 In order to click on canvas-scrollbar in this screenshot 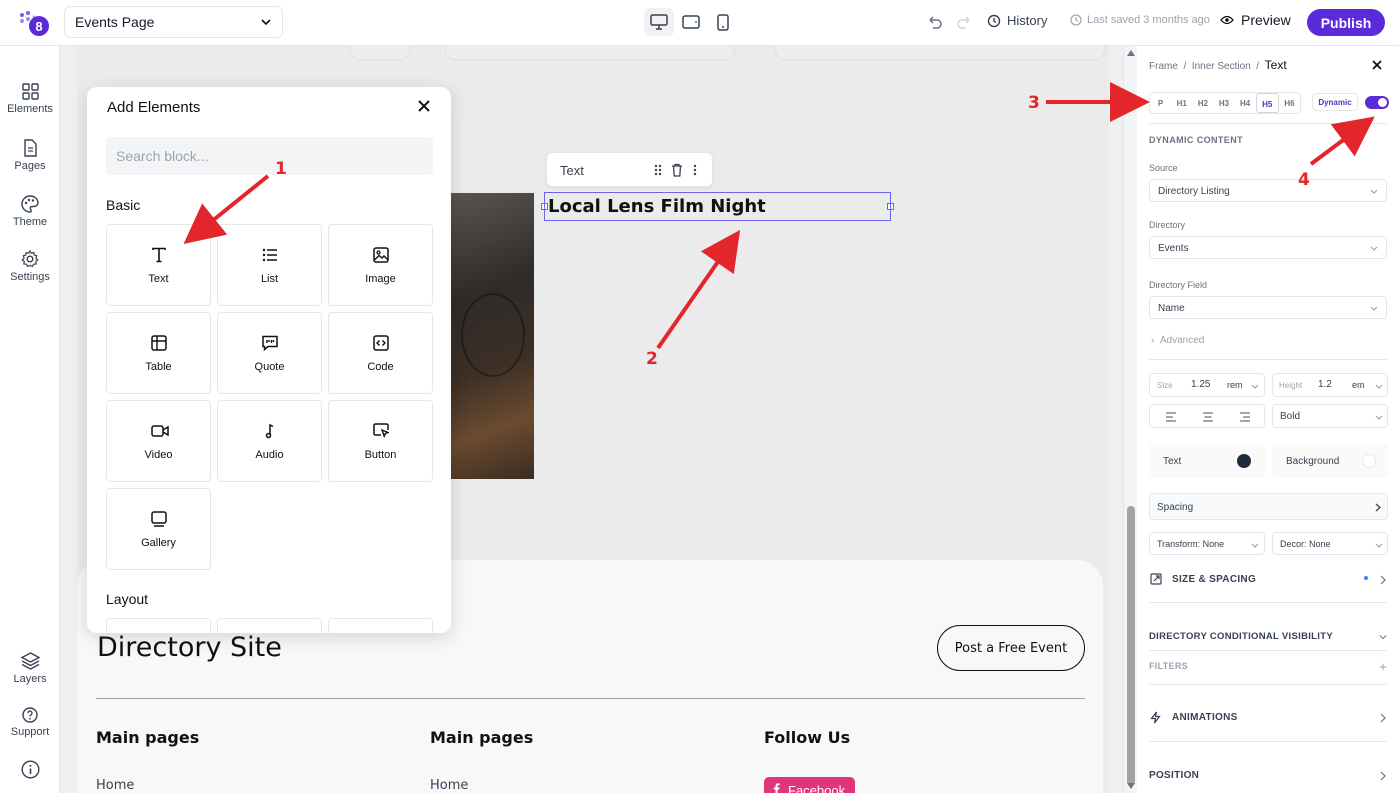, I will do `click(1130, 419)`.